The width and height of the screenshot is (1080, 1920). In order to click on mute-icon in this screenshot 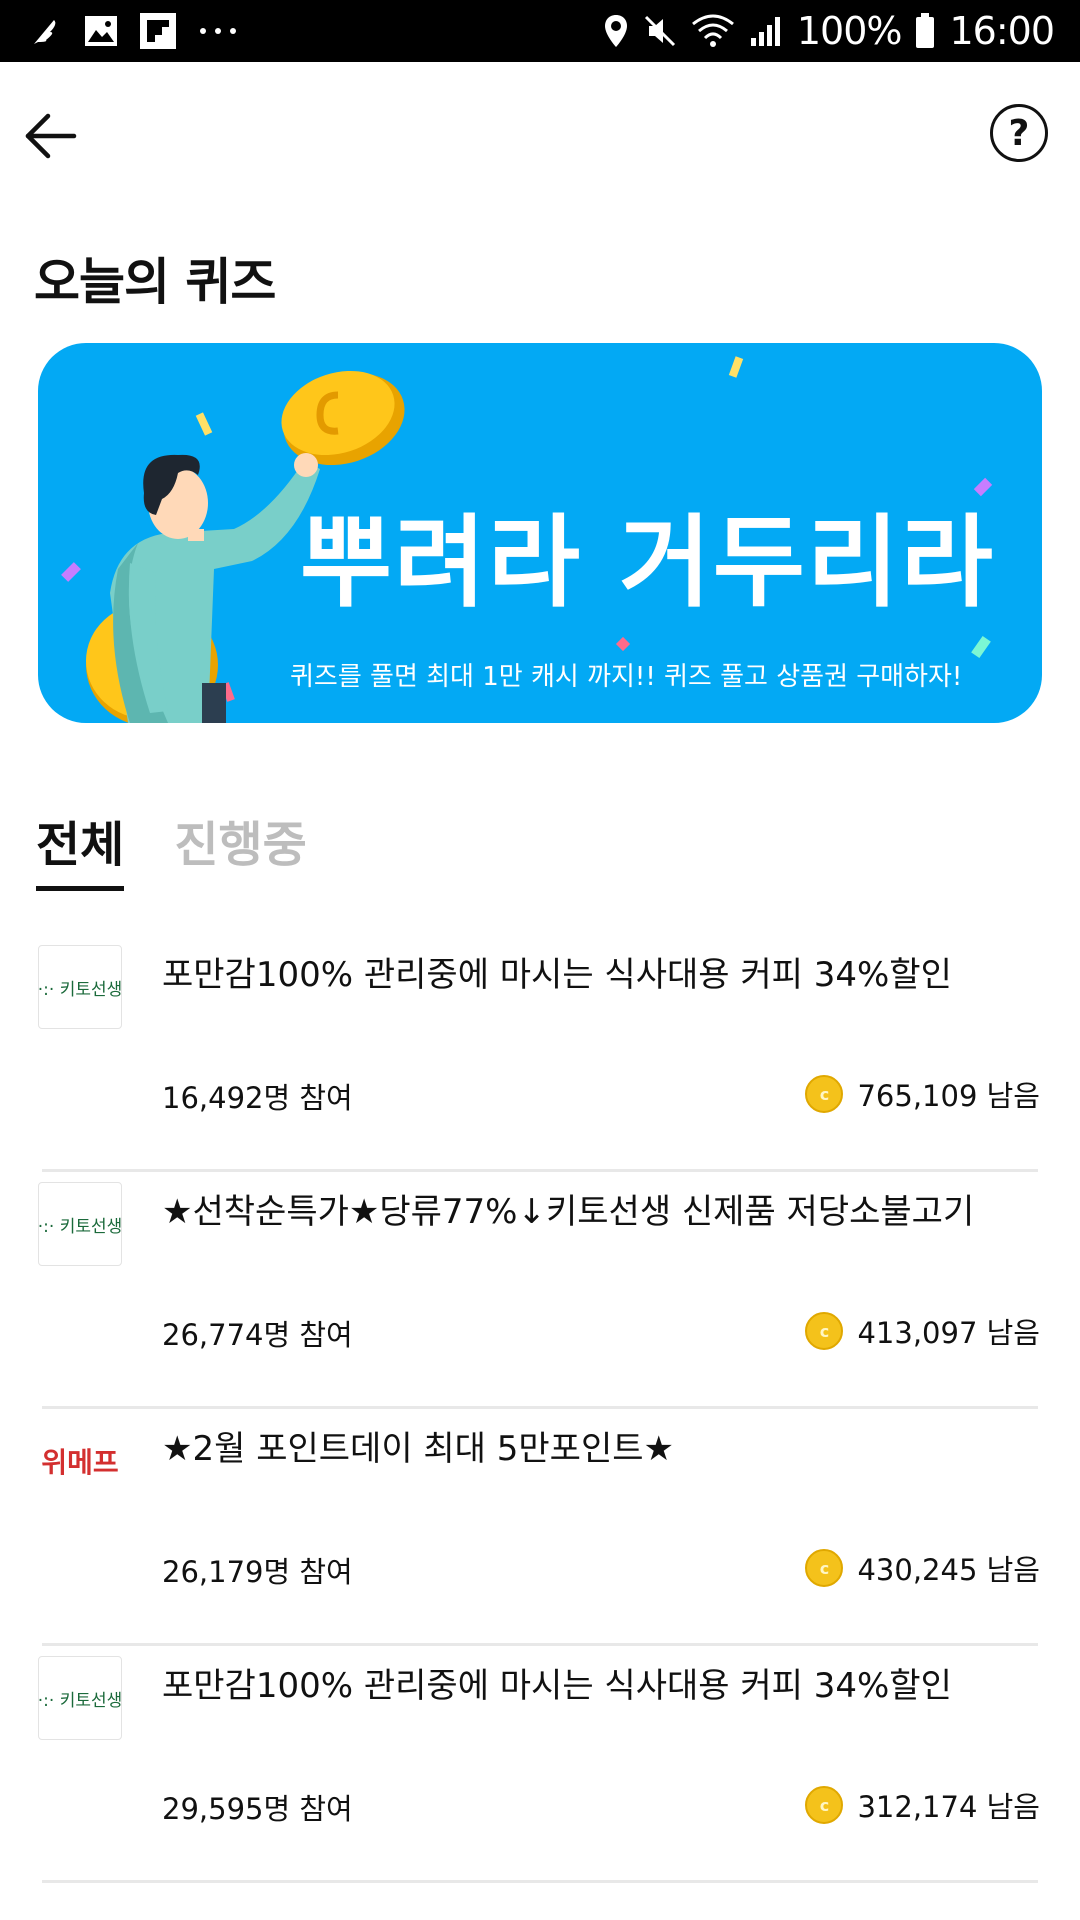, I will do `click(660, 31)`.